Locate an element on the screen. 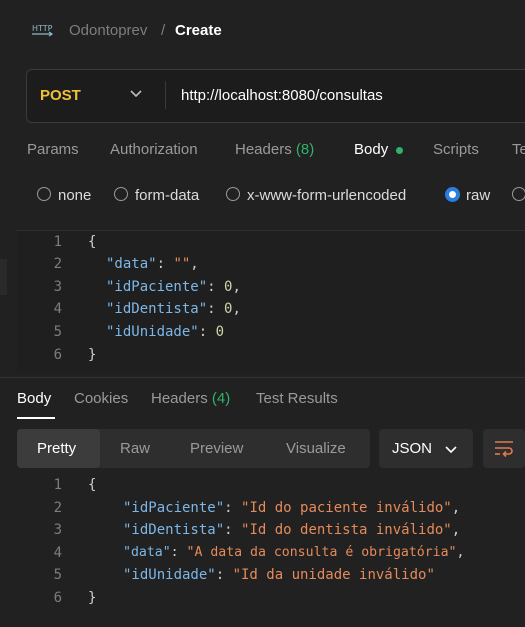  tab-body: Body is located at coordinates (371, 149).